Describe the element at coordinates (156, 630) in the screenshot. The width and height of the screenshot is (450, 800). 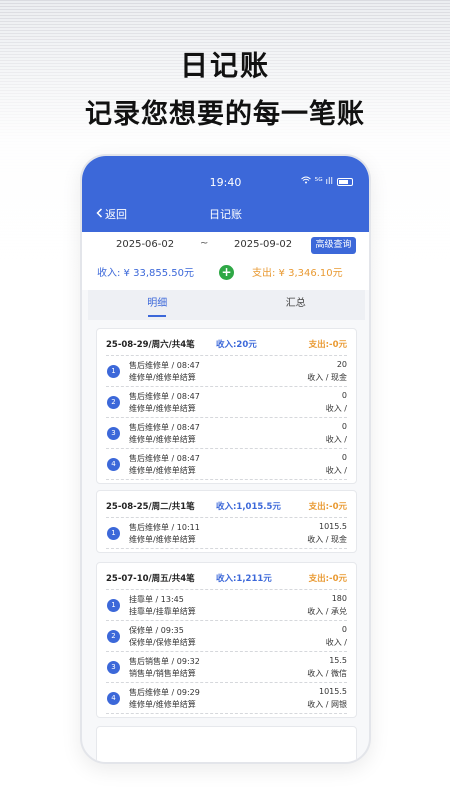
I see `entry-title: 保修单 / 09:35` at that location.